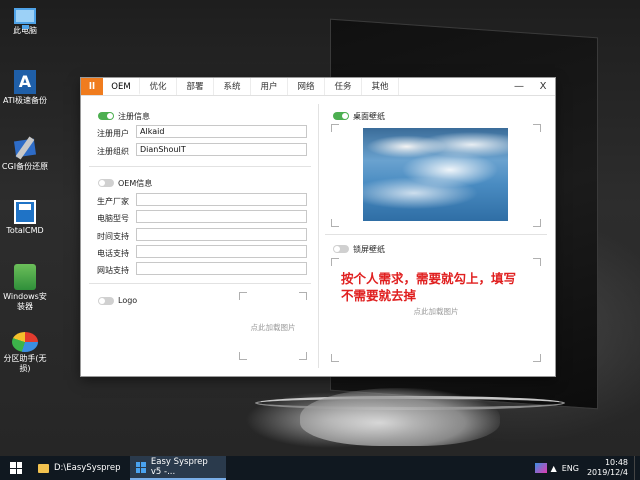  Describe the element at coordinates (25, 82) in the screenshot. I see `ati-backup-icon: A` at that location.